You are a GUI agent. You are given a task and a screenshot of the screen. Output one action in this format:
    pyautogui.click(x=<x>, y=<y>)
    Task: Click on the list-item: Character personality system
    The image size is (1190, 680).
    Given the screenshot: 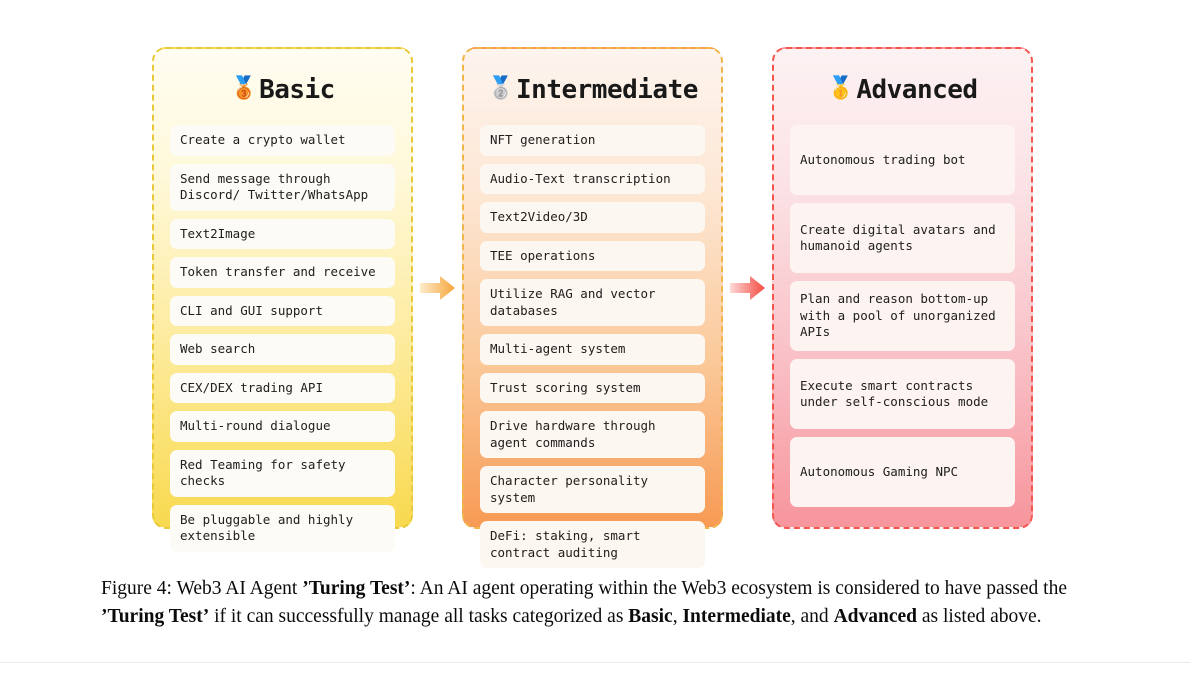 What is the action you would take?
    pyautogui.click(x=592, y=489)
    